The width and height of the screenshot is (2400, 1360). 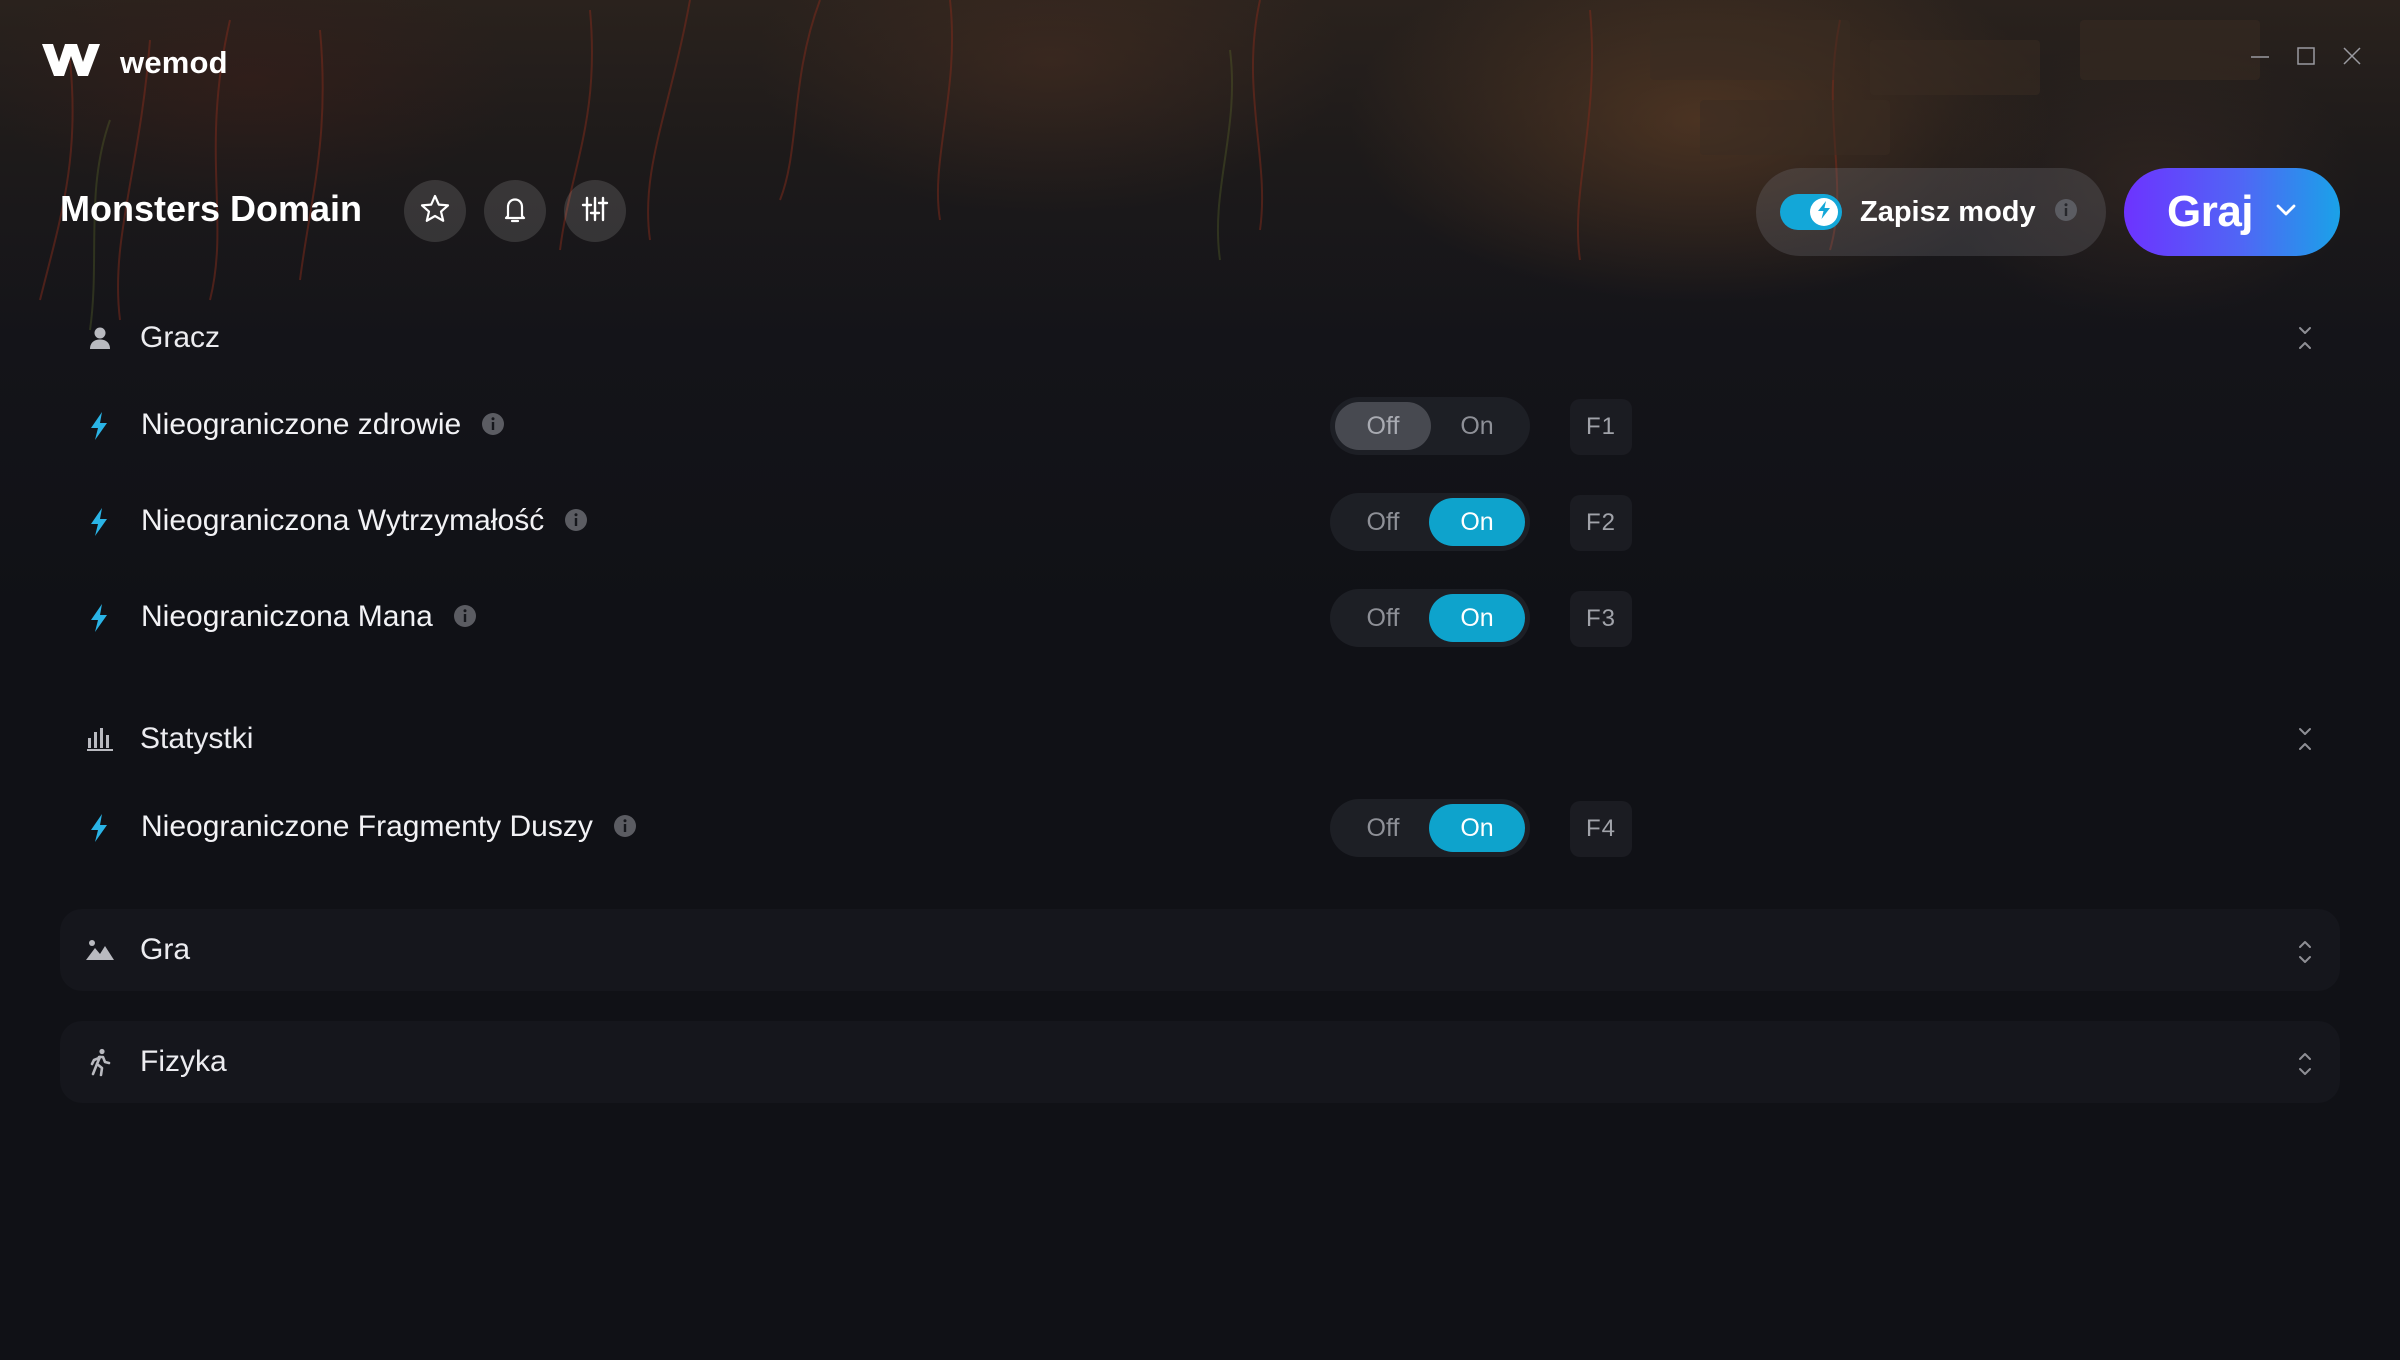 What do you see at coordinates (1601, 523) in the screenshot?
I see `hotkey-badge: F2` at bounding box center [1601, 523].